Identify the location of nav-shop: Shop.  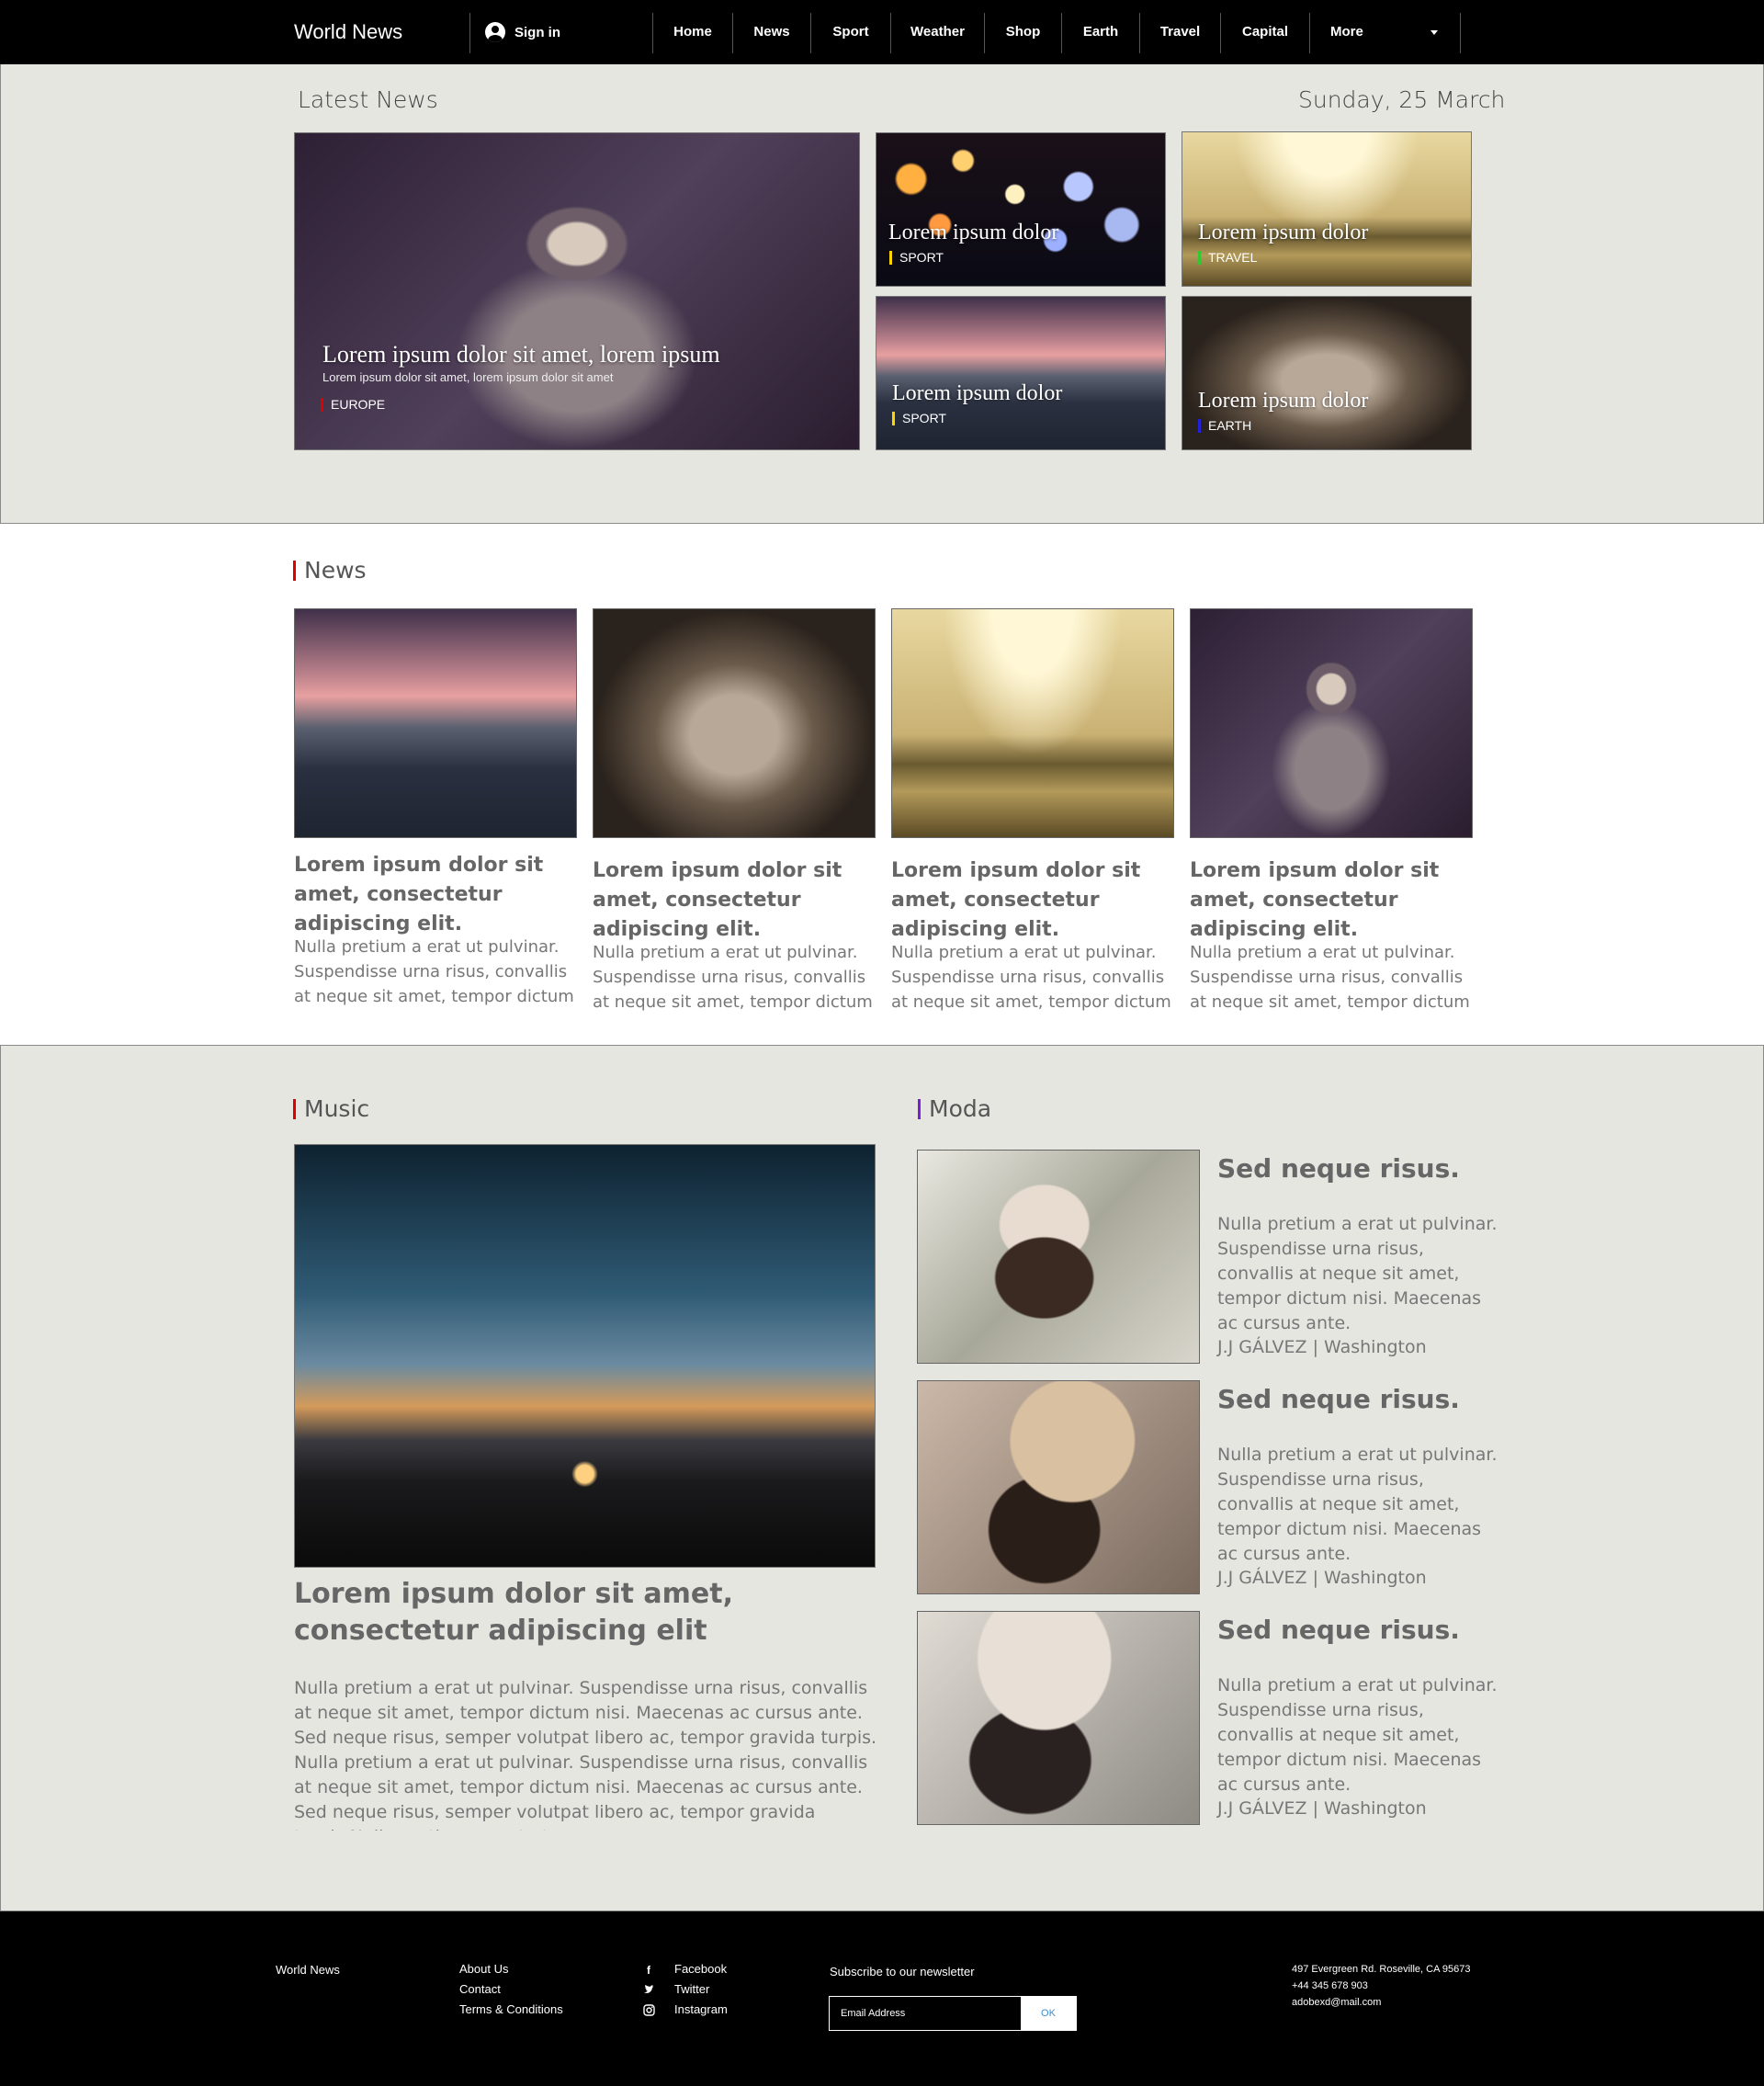
(1023, 32).